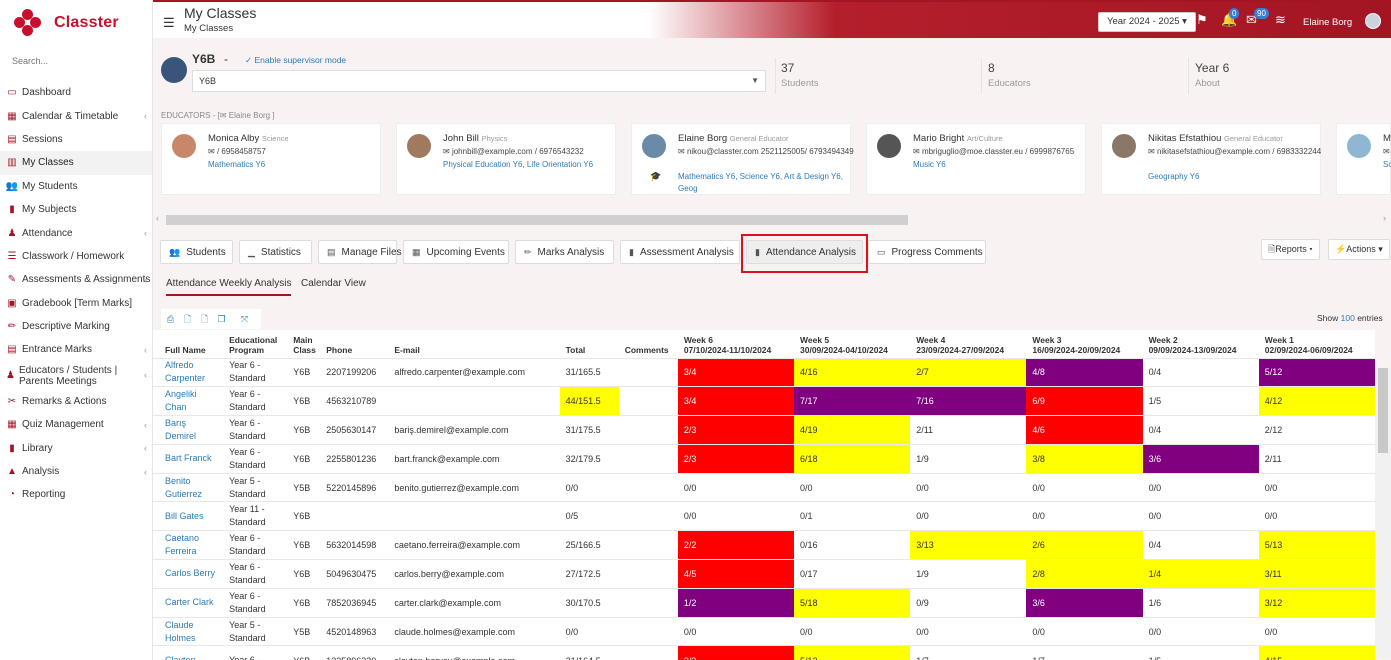 The height and width of the screenshot is (660, 1391). I want to click on column-header: Main Class, so click(304, 344).